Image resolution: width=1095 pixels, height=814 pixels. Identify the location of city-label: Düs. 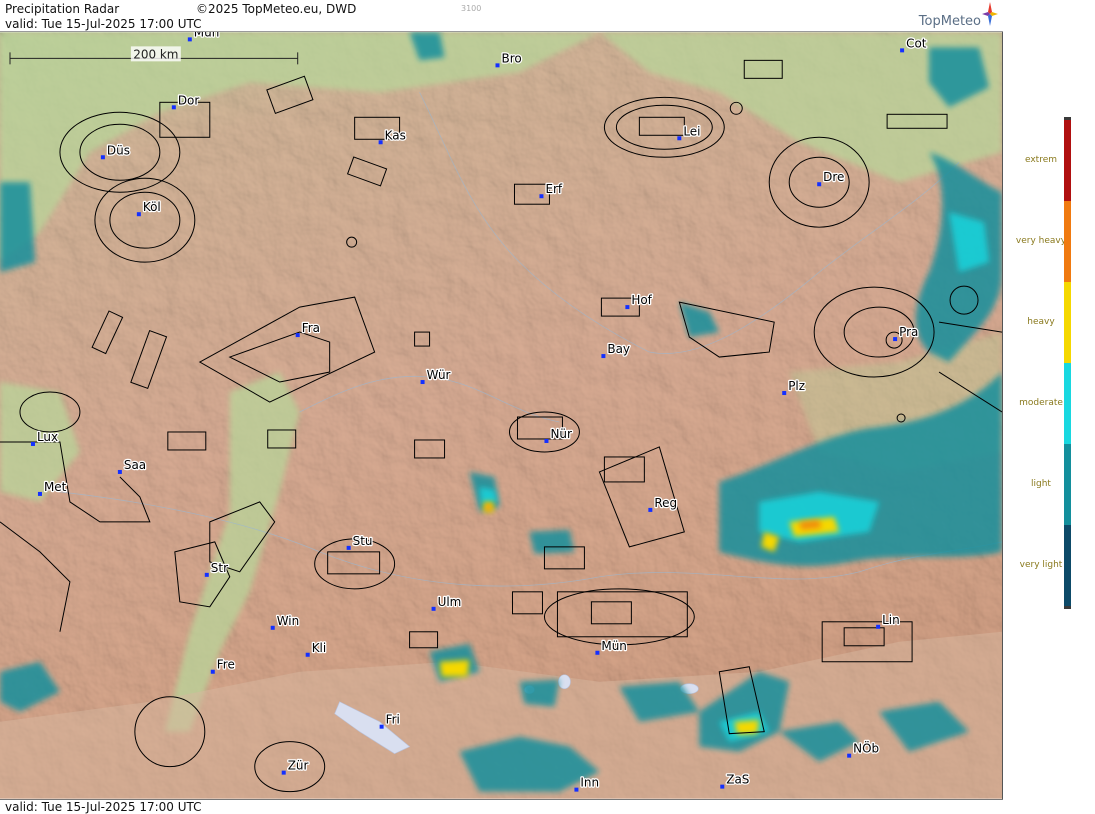
(118, 150).